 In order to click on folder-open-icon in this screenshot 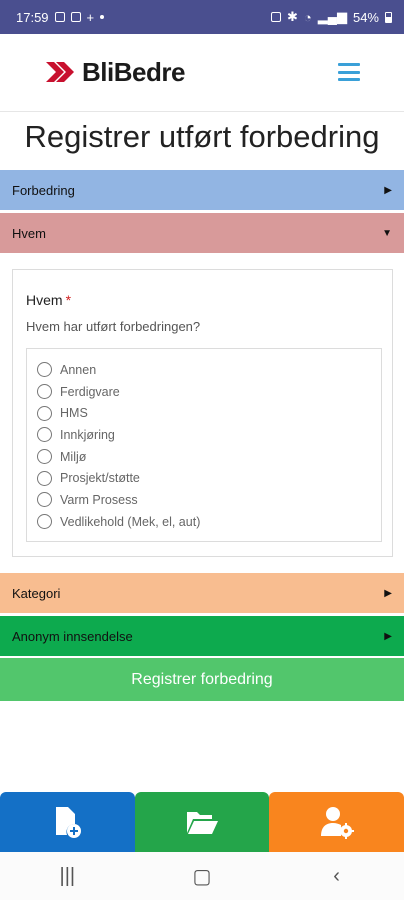, I will do `click(202, 823)`.